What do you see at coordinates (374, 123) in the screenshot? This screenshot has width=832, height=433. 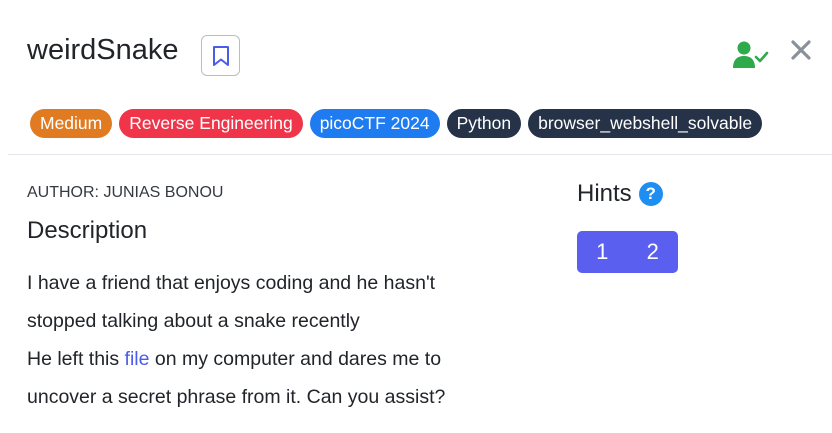 I see `tag-event: picoCTF 2024` at bounding box center [374, 123].